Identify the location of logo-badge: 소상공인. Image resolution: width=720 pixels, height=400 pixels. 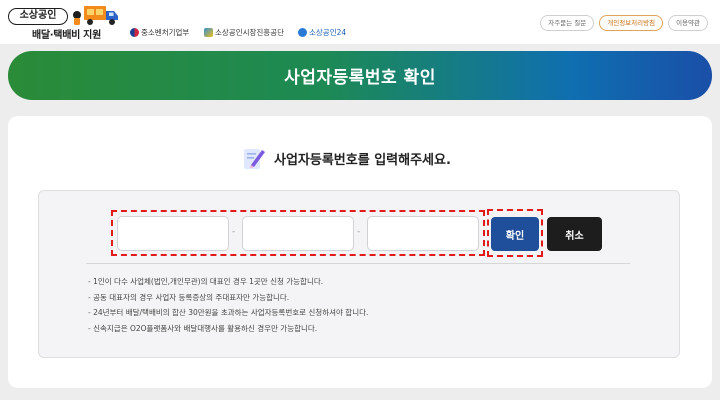
(38, 16).